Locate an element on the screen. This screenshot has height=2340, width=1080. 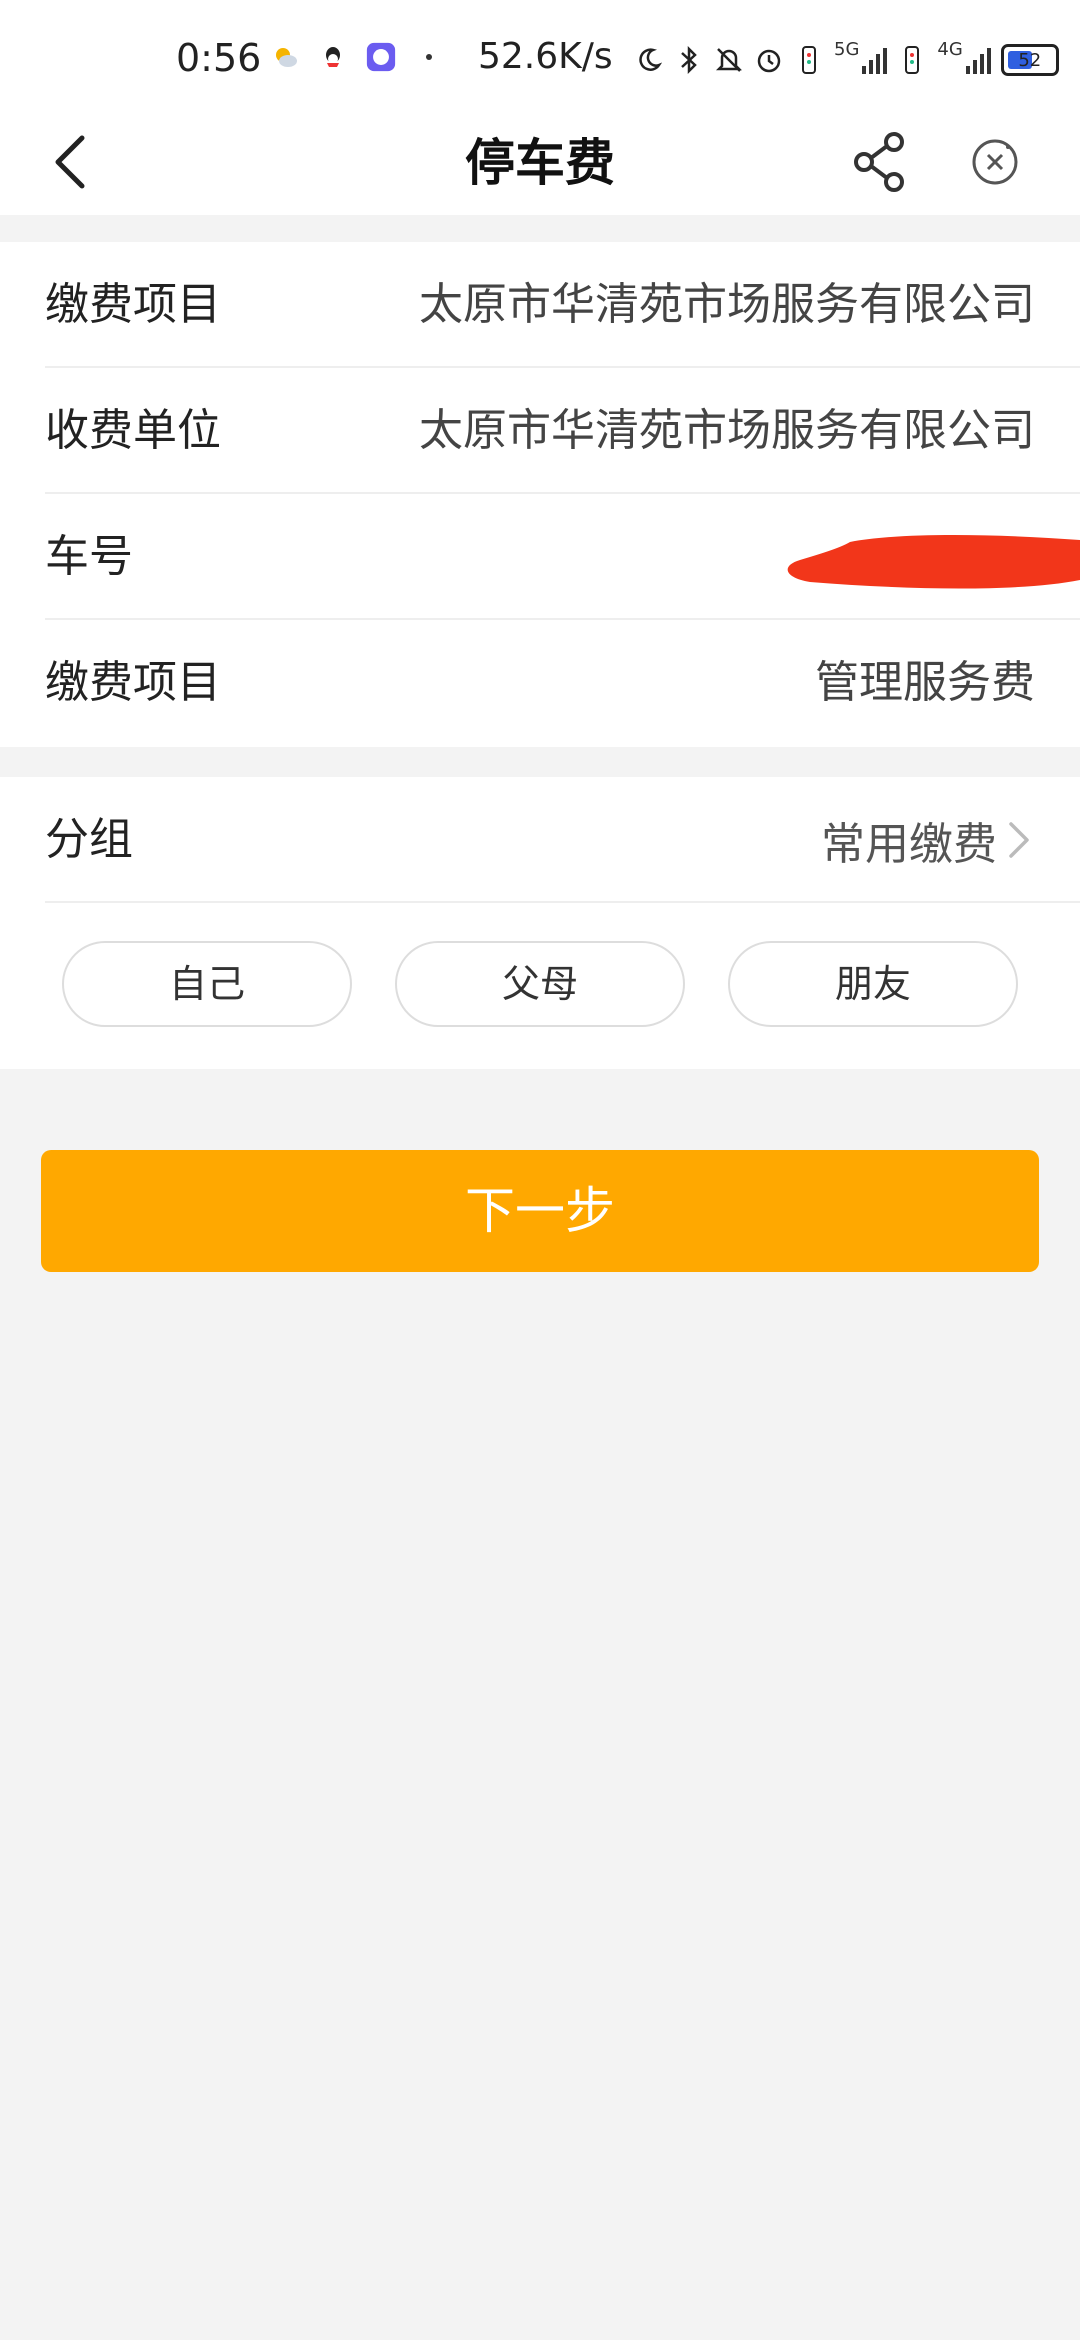
chip-self: 自己 is located at coordinates (207, 984).